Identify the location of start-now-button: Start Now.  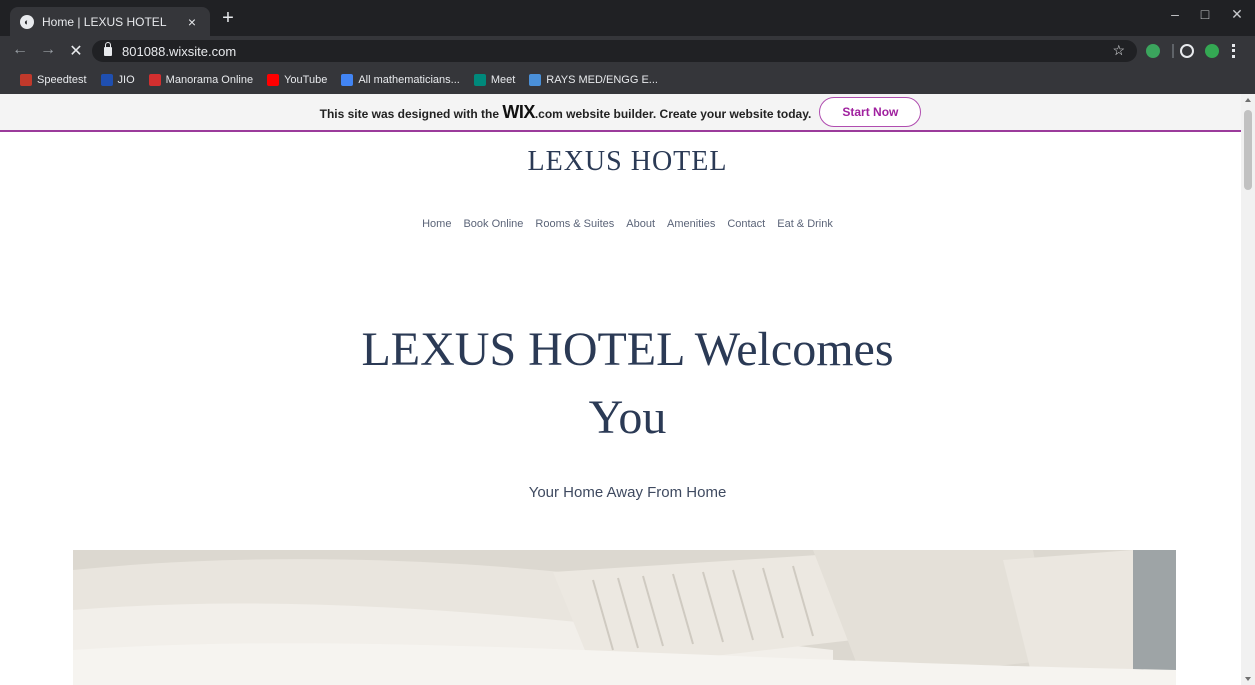
(870, 112).